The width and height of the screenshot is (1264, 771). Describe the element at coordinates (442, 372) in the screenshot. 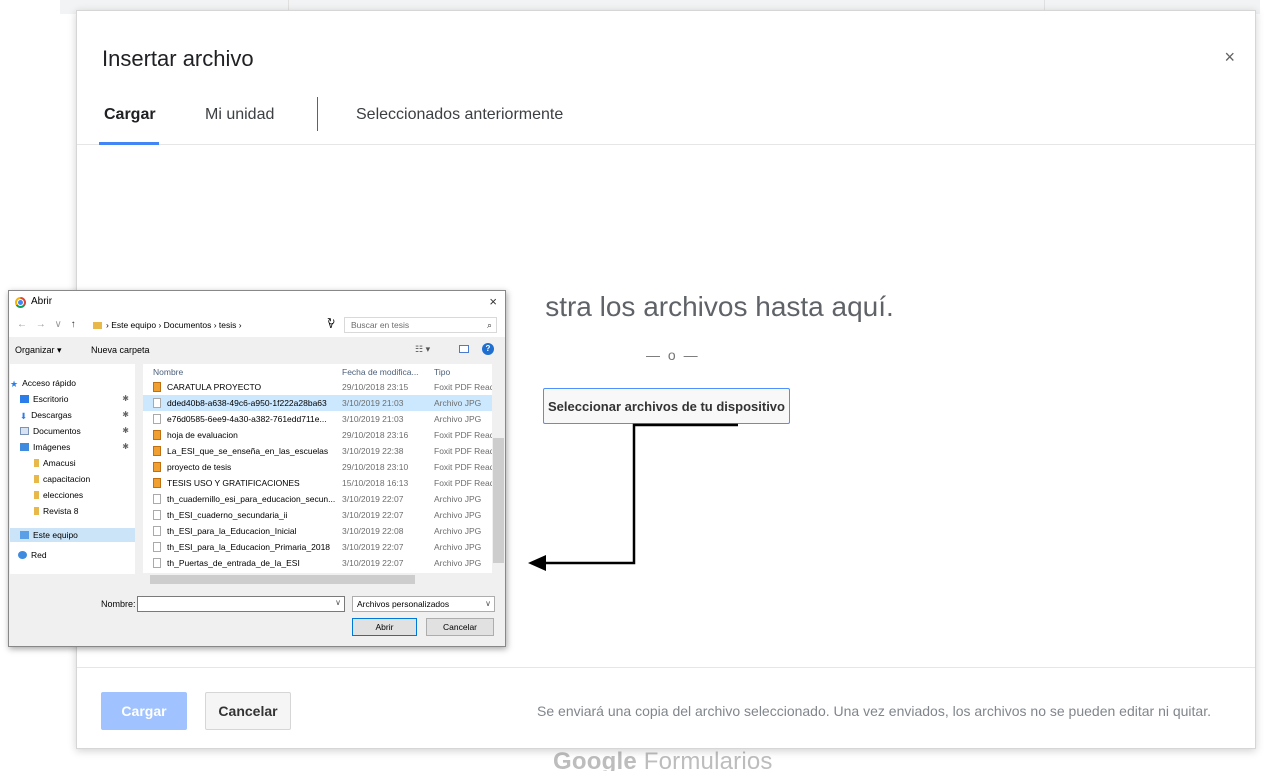

I see `column-type: Tipo` at that location.